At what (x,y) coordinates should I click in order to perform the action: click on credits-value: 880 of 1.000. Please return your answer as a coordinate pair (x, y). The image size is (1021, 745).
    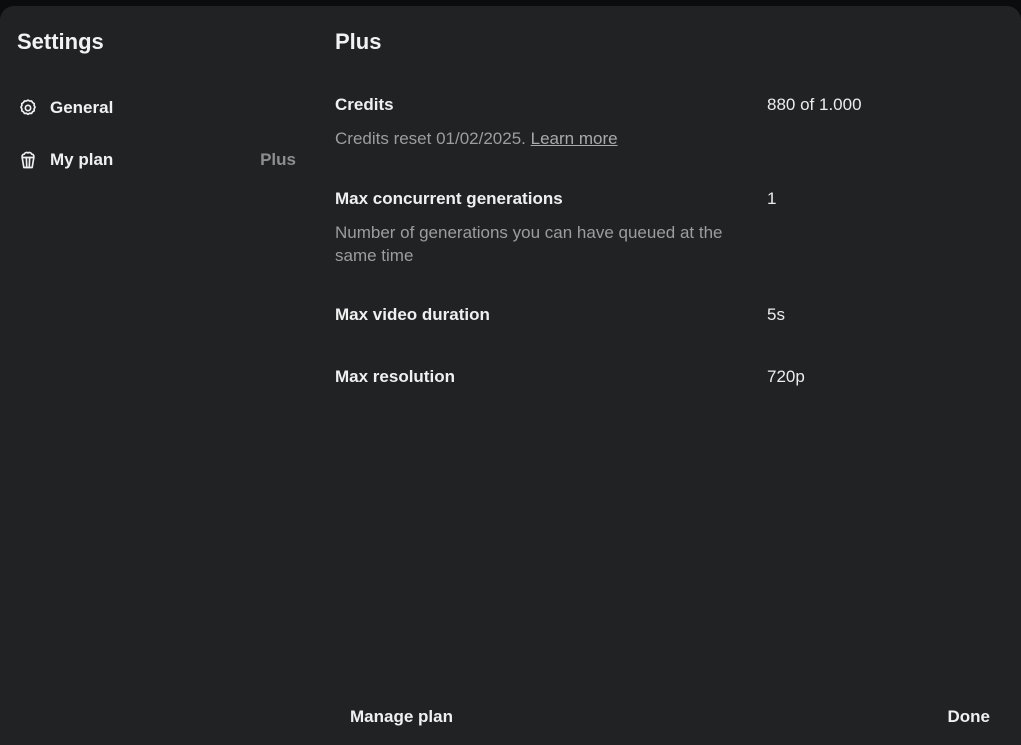
    Looking at the image, I should click on (814, 104).